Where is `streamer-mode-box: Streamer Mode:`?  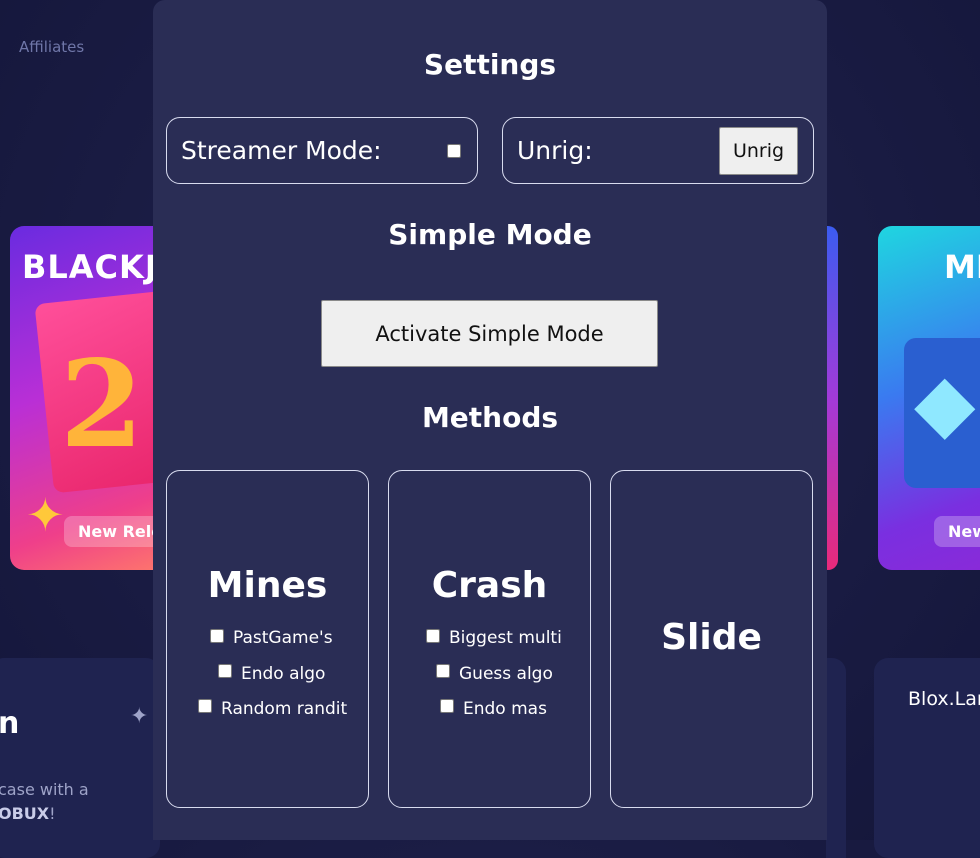
streamer-mode-box: Streamer Mode: is located at coordinates (322, 150).